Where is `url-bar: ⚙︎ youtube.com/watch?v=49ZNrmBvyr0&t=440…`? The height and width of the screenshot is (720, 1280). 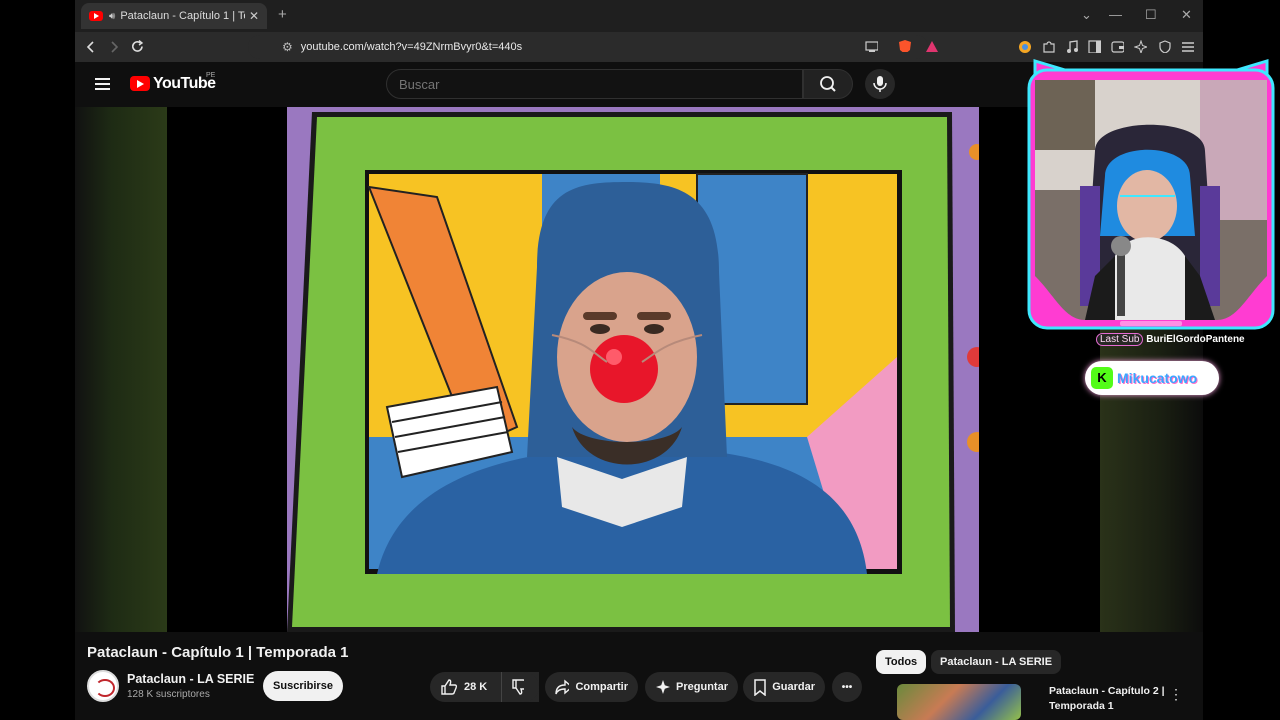
url-bar: ⚙︎ youtube.com/watch?v=49ZNrmBvyr0&t=440… is located at coordinates (588, 47).